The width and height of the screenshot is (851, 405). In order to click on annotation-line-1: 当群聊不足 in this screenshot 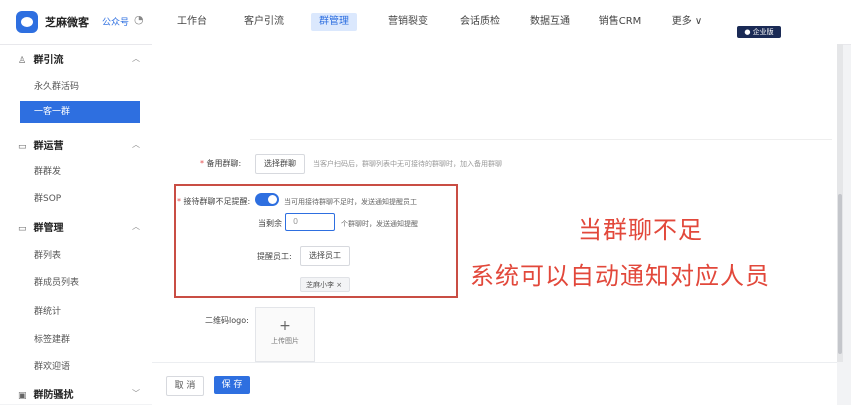, I will do `click(640, 230)`.